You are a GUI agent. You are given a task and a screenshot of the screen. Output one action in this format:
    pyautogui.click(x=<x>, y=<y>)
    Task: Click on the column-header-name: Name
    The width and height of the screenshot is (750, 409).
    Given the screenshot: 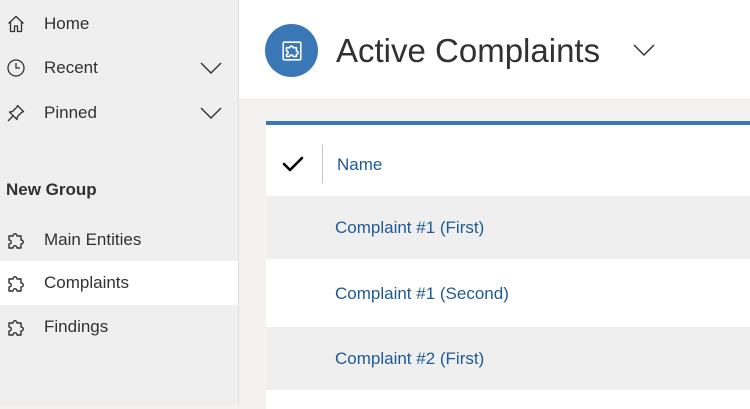 What is the action you would take?
    pyautogui.click(x=359, y=165)
    